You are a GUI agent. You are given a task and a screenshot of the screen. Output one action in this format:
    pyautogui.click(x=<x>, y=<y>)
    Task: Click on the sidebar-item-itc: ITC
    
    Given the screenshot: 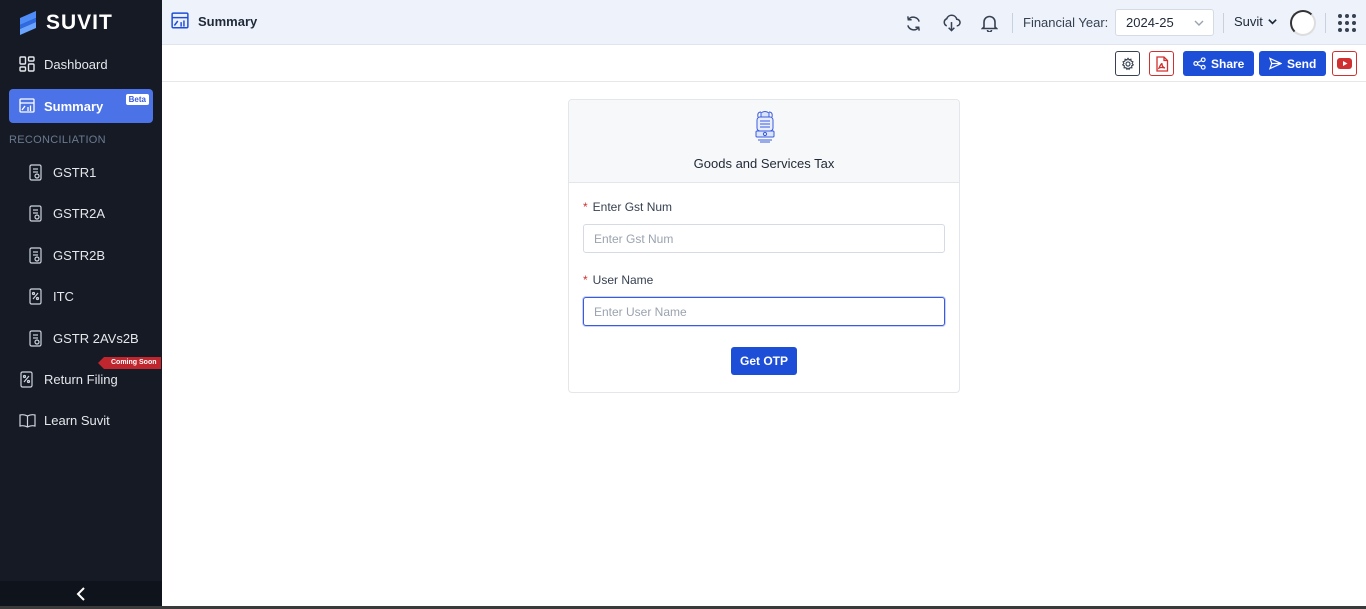 What is the action you would take?
    pyautogui.click(x=81, y=296)
    